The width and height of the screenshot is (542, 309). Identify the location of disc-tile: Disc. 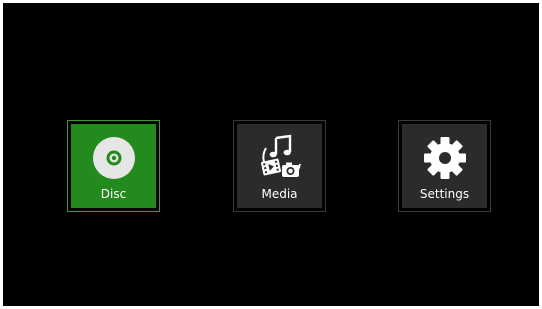
(113, 166).